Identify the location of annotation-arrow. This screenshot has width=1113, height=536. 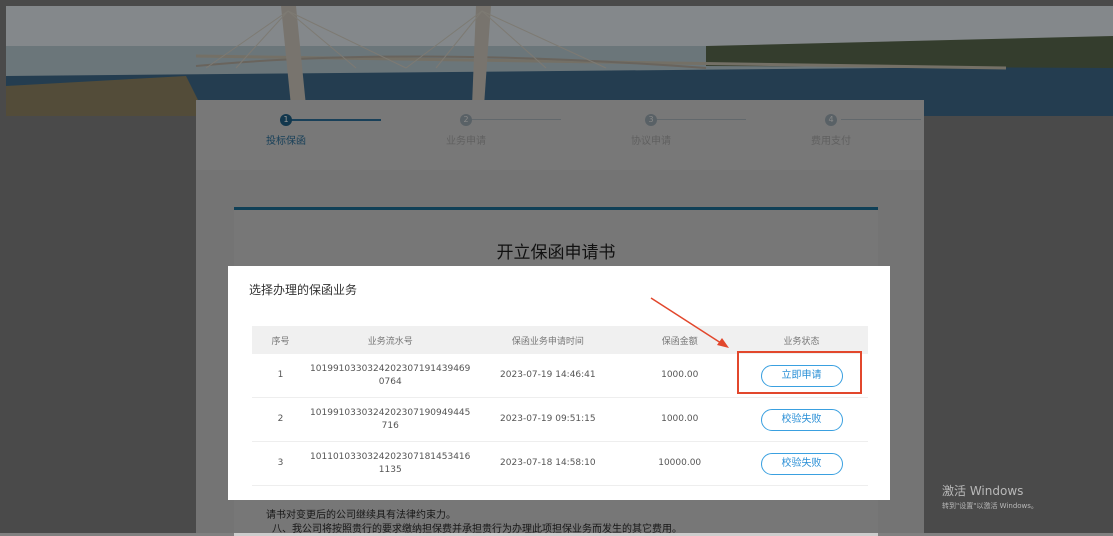
(689, 322).